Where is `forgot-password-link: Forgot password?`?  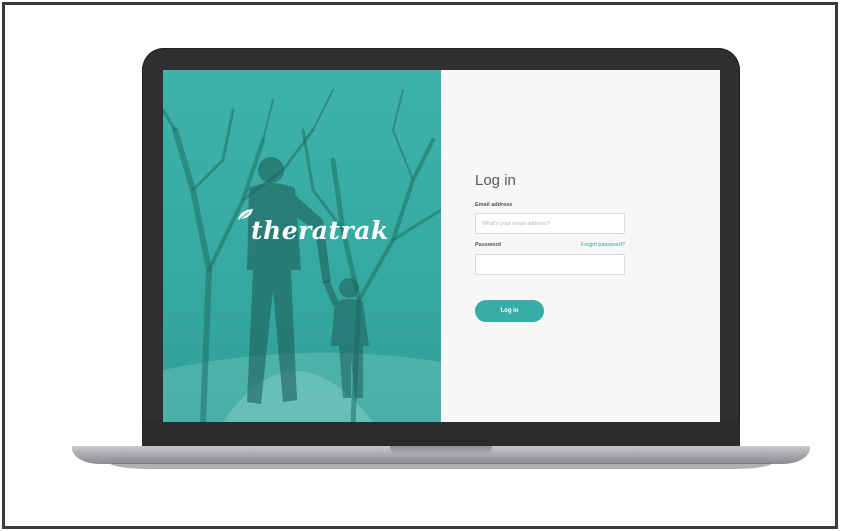
forgot-password-link: Forgot password? is located at coordinates (597, 245).